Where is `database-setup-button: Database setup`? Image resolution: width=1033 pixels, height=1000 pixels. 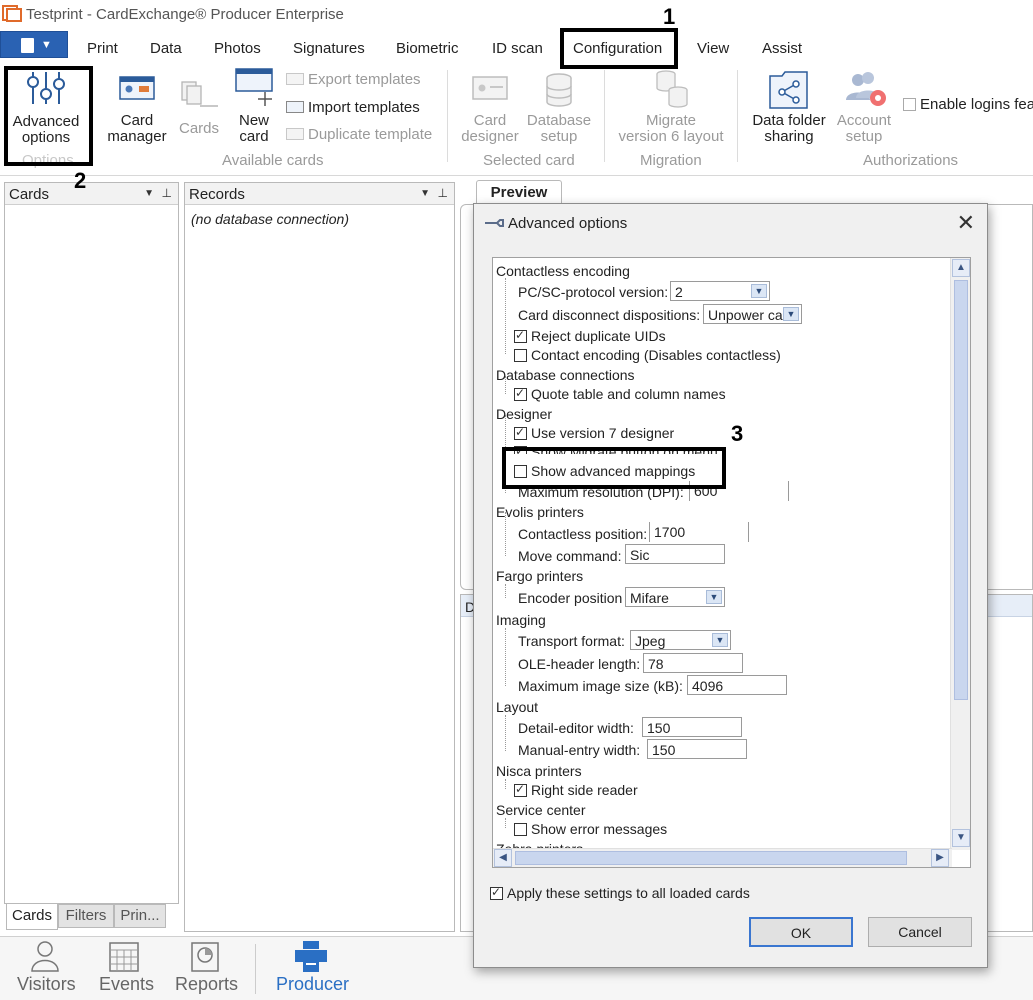 database-setup-button: Database setup is located at coordinates (559, 106).